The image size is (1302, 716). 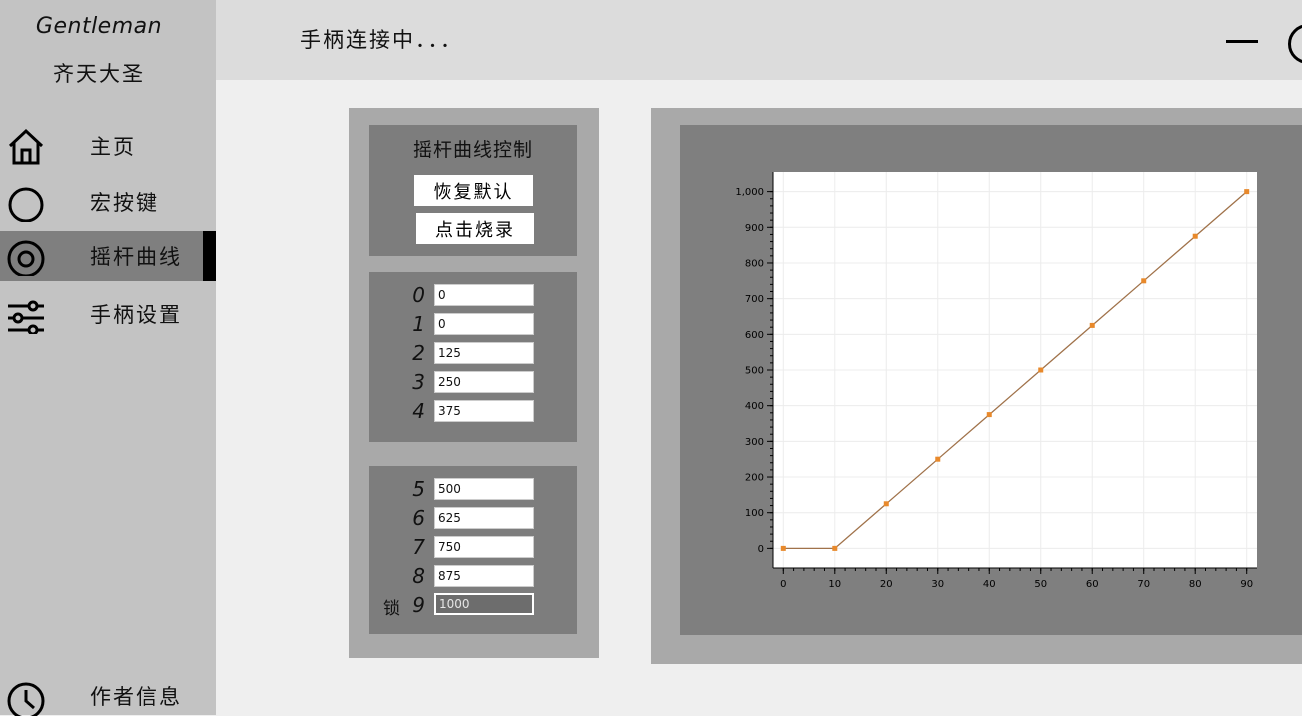 I want to click on x-tick-label: 60, so click(x=1092, y=584).